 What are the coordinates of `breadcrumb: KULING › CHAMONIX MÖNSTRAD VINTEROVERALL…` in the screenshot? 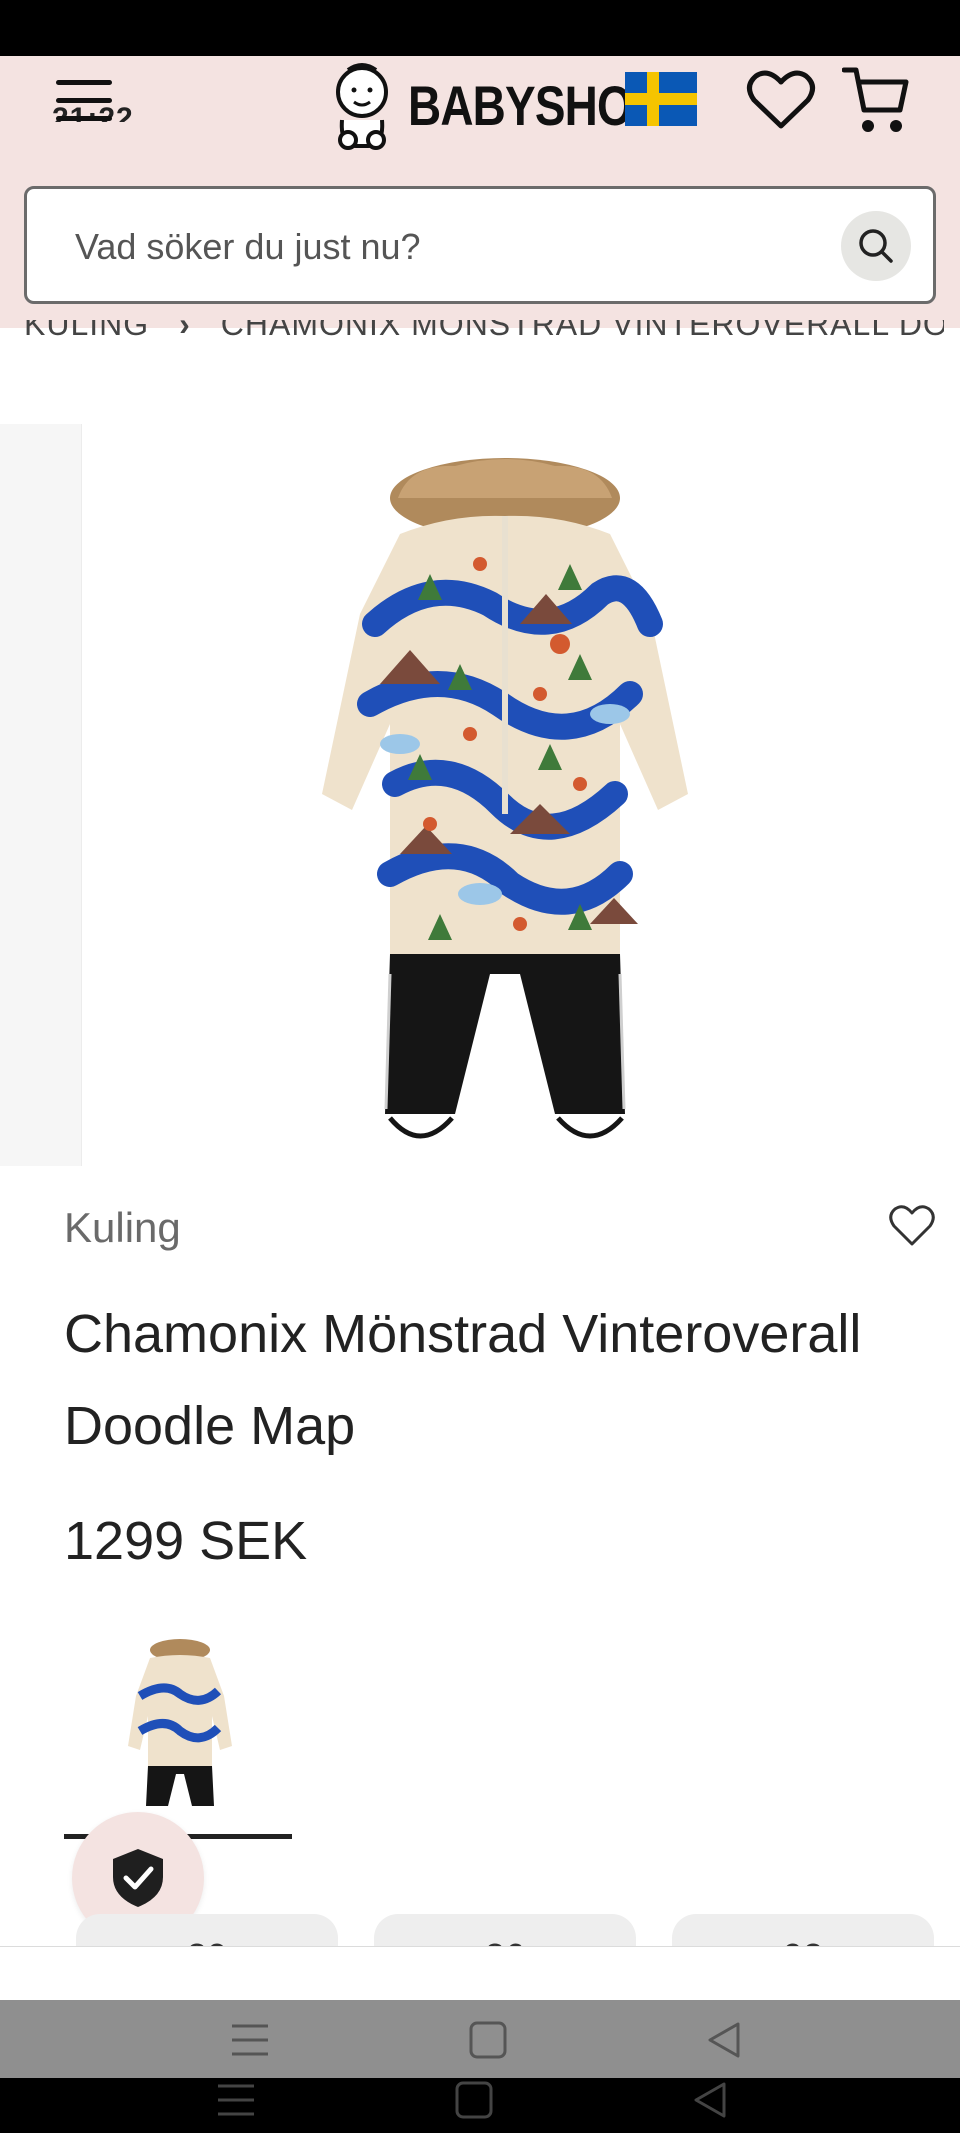 It's located at (484, 337).